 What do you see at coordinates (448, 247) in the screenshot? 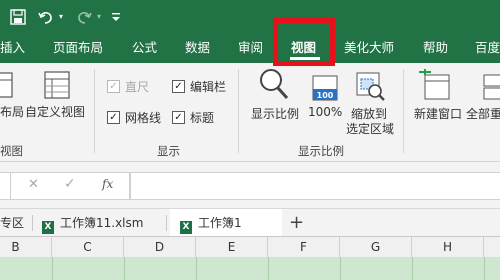
I see `column-header: H` at bounding box center [448, 247].